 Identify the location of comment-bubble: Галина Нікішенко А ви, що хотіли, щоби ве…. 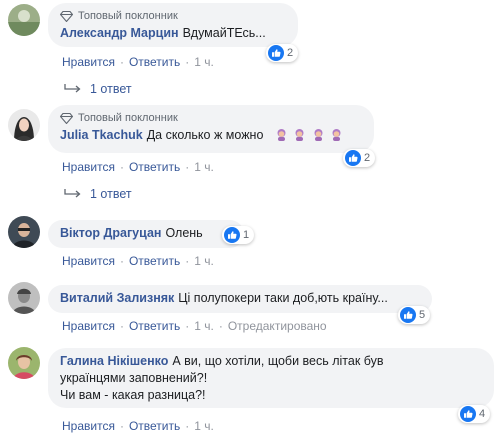
(271, 378).